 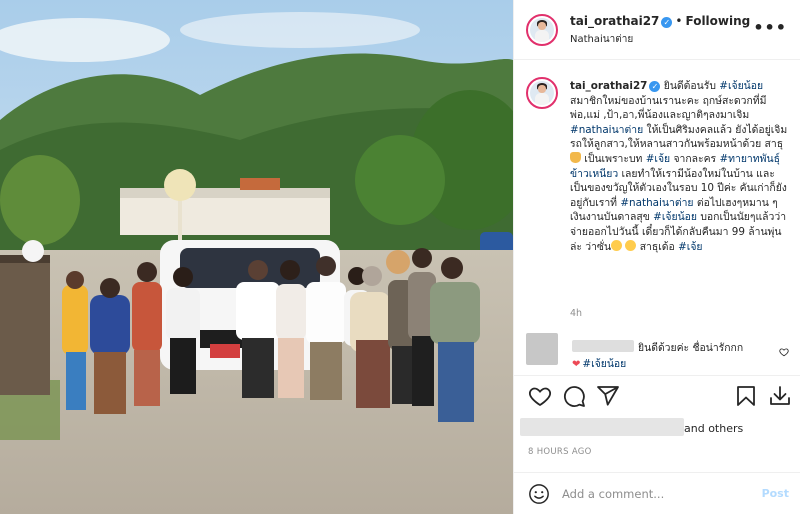 I want to click on commenter-username-redacted, so click(x=603, y=346).